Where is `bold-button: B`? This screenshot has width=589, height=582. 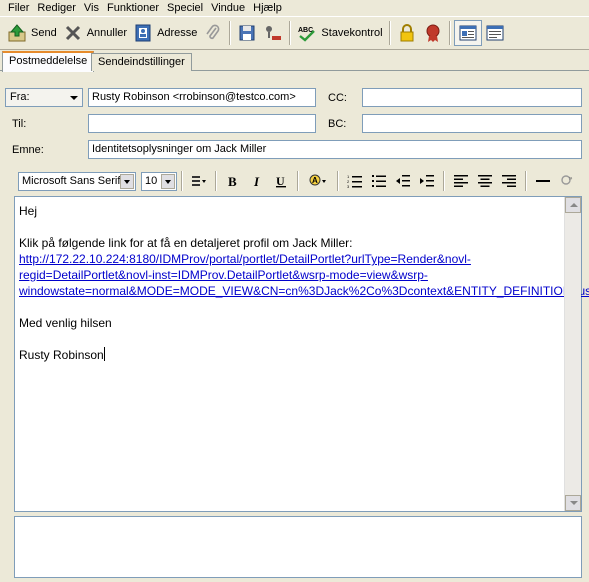
bold-button: B is located at coordinates (233, 181).